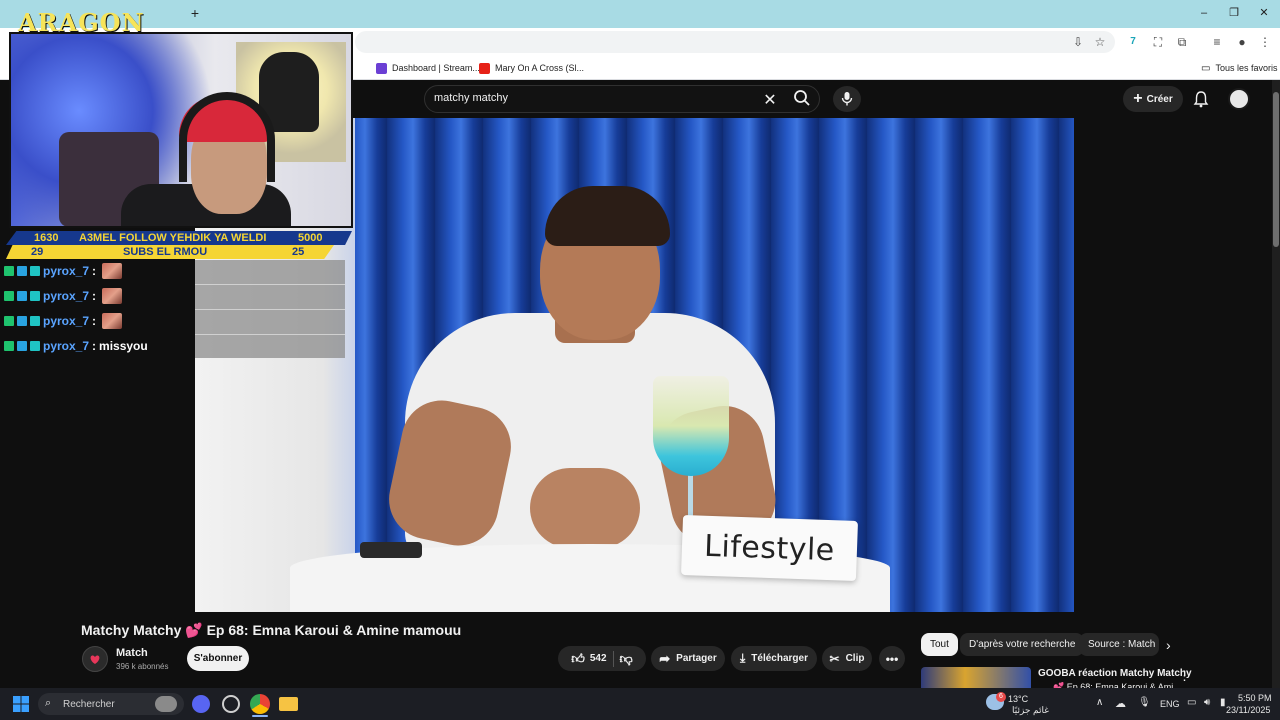 Image resolution: width=1280 pixels, height=720 pixels. Describe the element at coordinates (231, 704) in the screenshot. I see `app-icon` at that location.